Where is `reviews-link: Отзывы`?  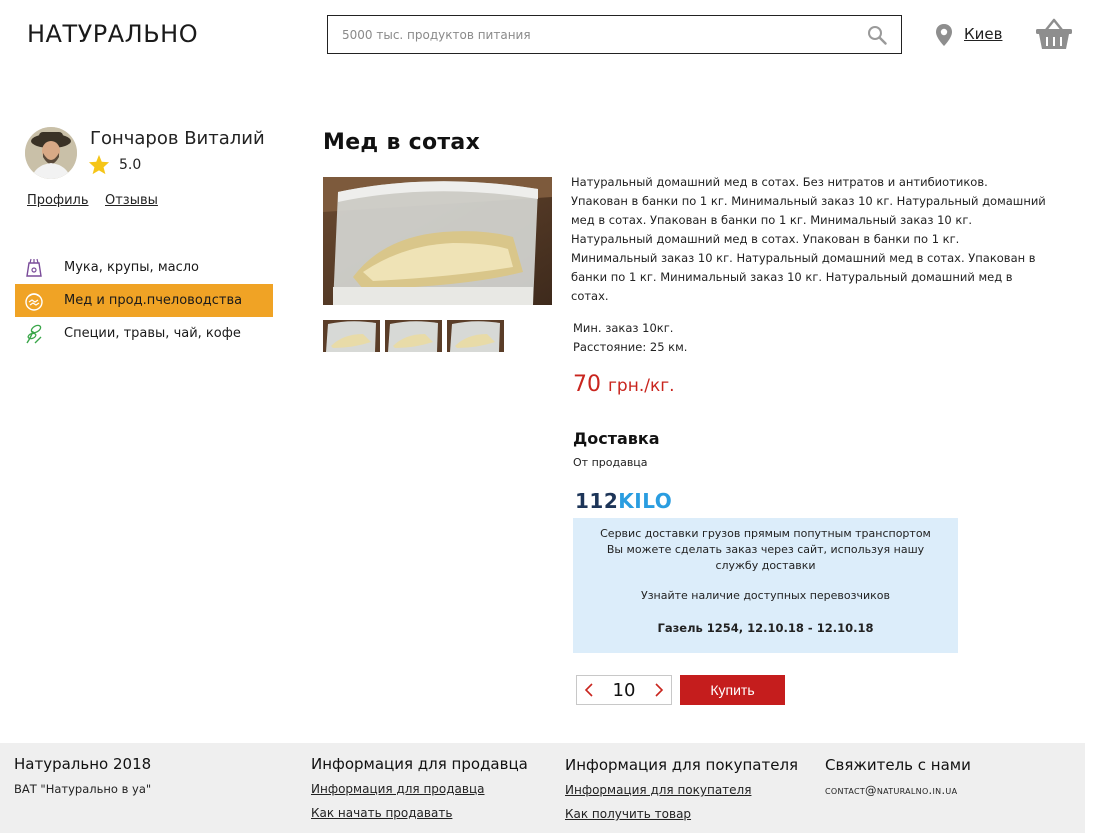
reviews-link: Отзывы is located at coordinates (131, 200).